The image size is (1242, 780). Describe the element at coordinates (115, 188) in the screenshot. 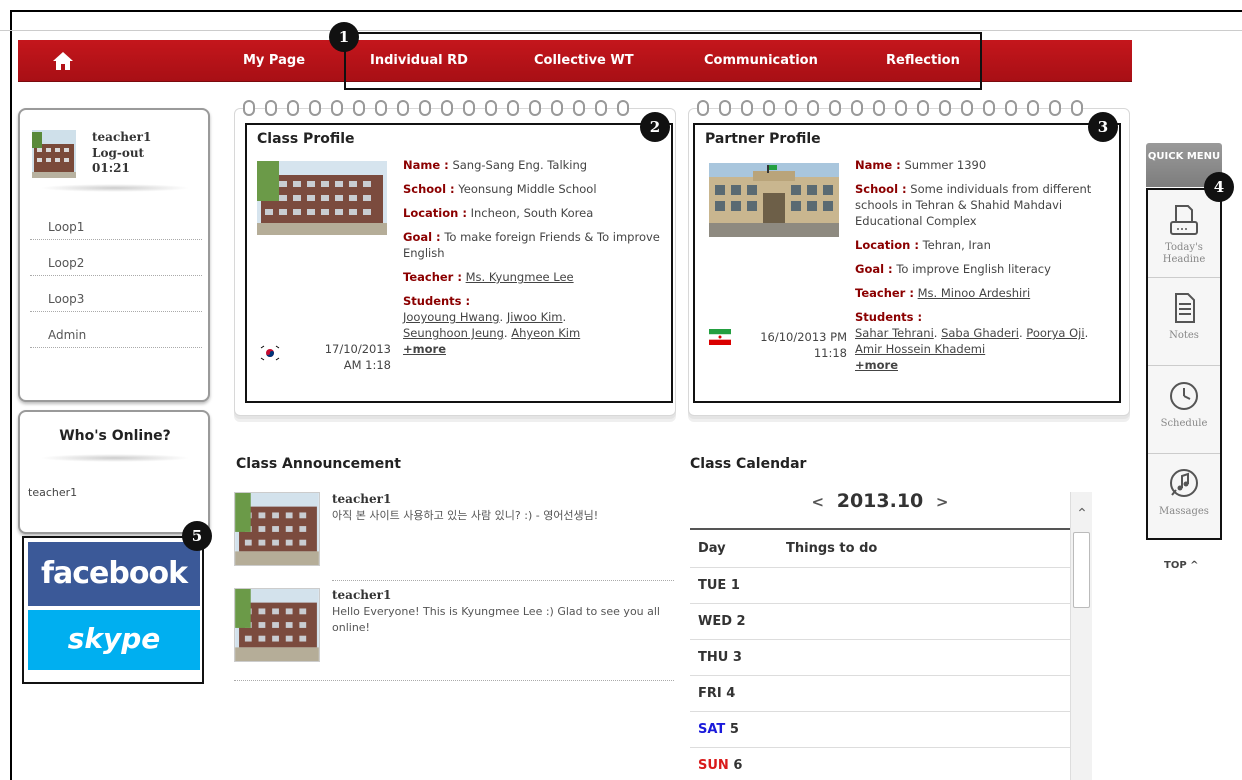

I see `user-shade-divider` at that location.